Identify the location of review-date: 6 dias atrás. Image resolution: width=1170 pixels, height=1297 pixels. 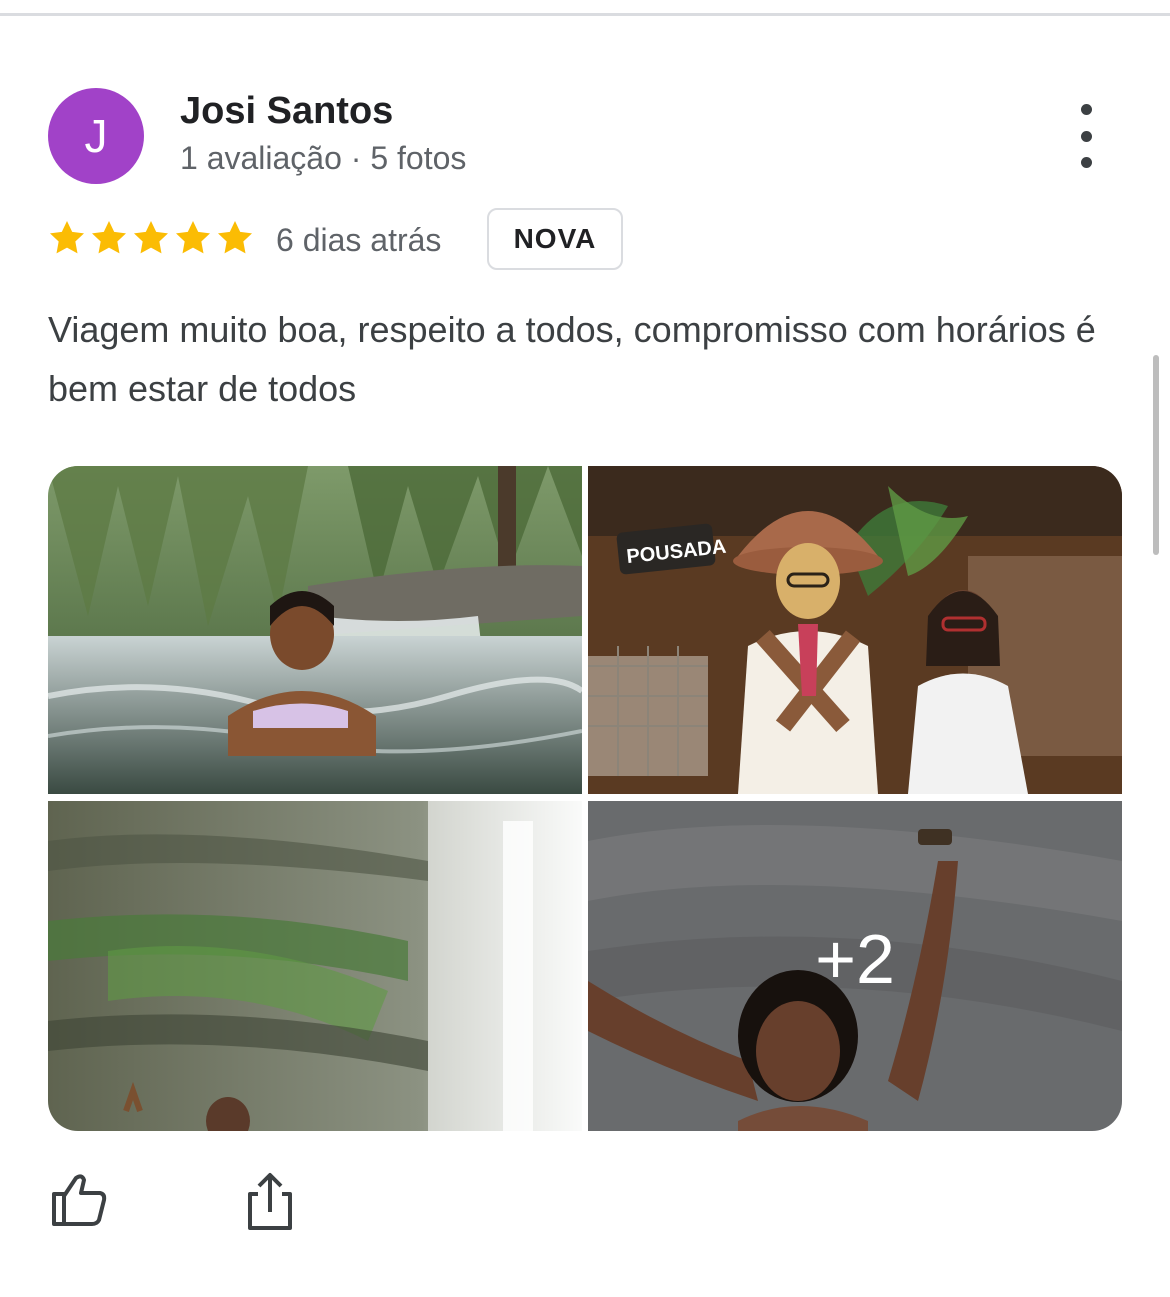
(359, 240).